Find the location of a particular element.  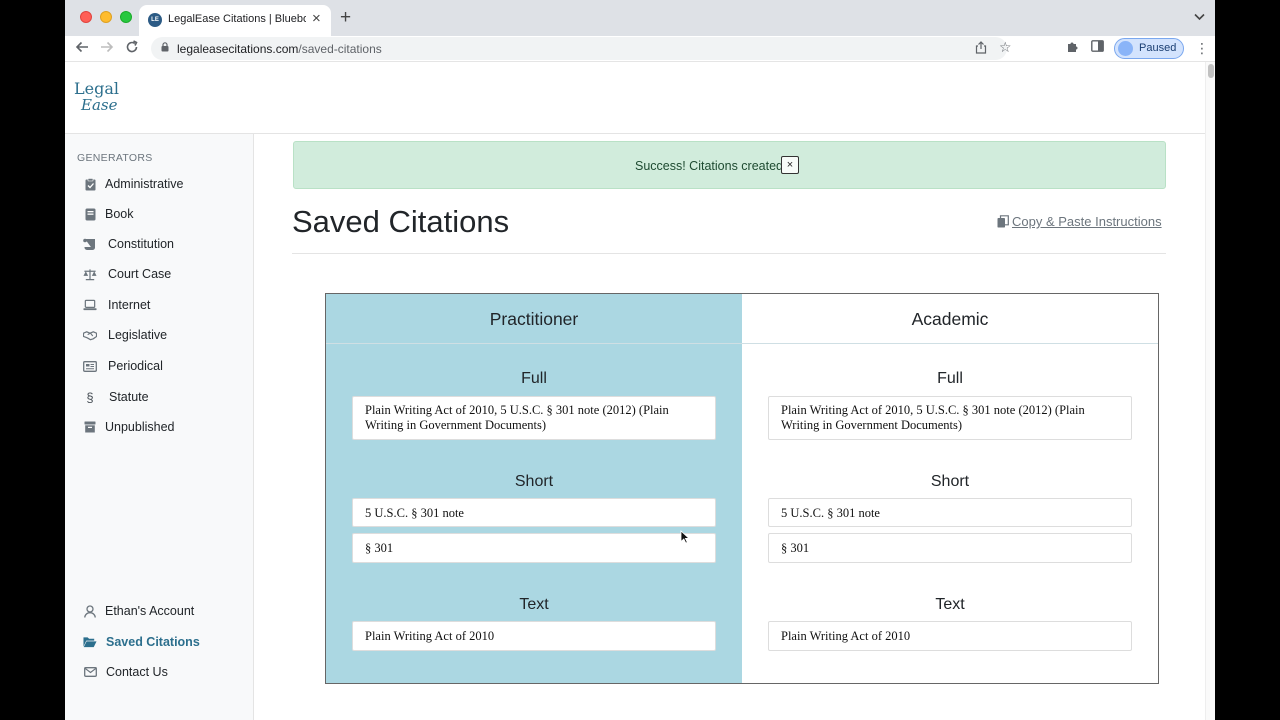

archive-icon is located at coordinates (90, 427).